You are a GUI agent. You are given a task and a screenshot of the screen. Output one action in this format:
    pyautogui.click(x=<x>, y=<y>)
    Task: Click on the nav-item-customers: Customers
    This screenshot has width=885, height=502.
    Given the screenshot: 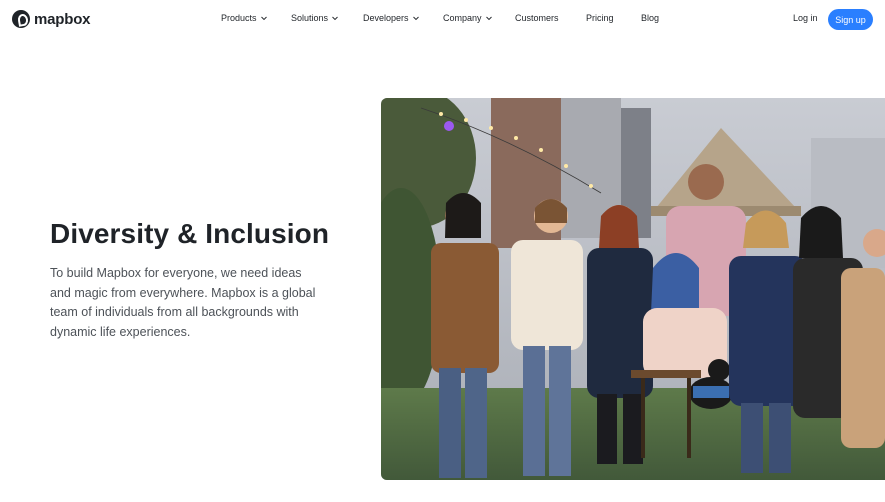 What is the action you would take?
    pyautogui.click(x=537, y=18)
    